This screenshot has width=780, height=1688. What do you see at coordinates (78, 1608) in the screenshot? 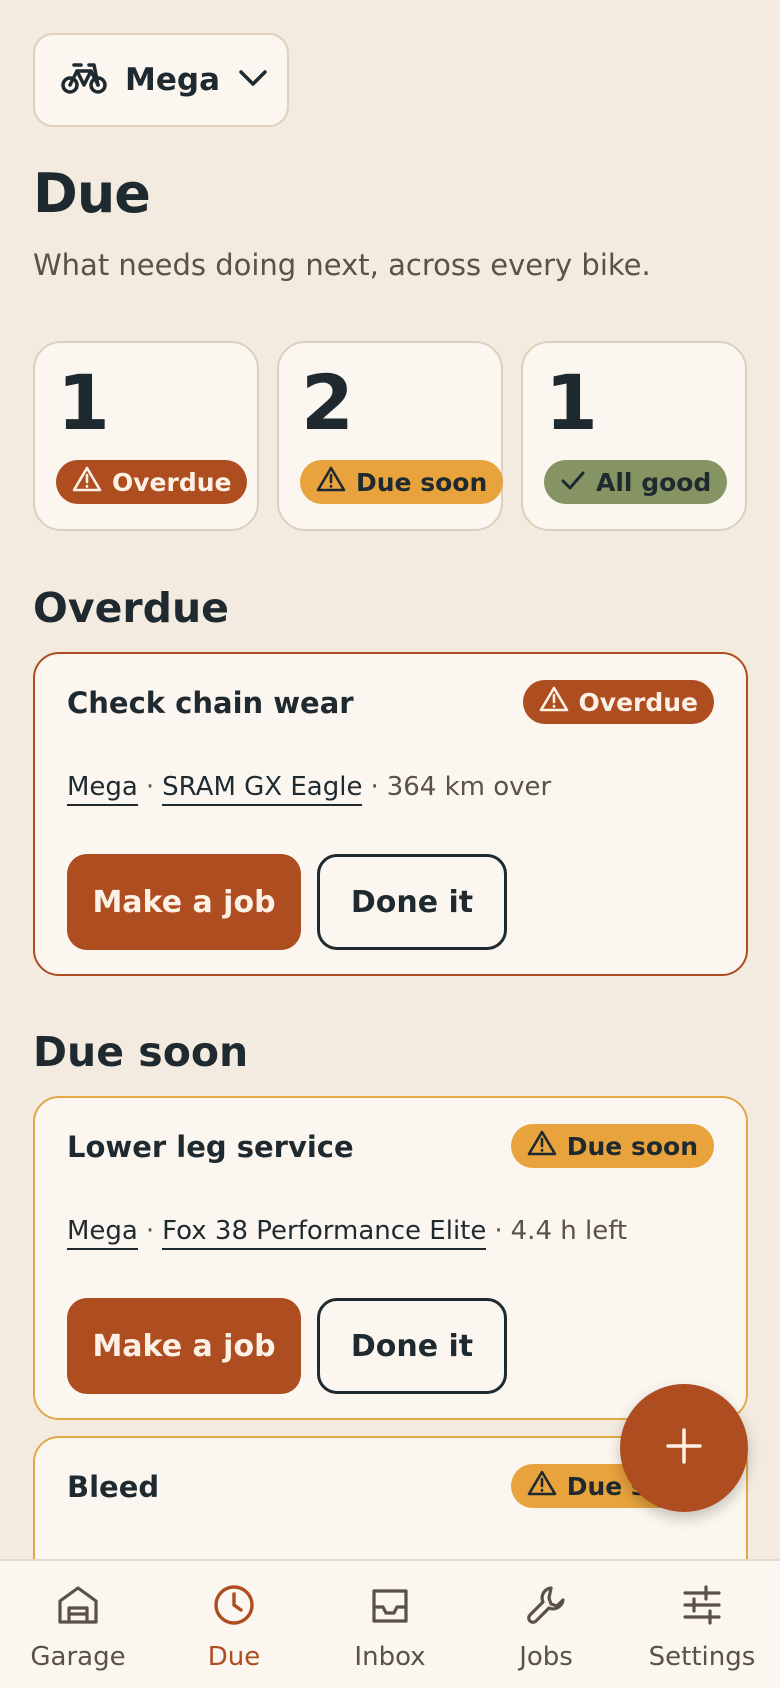
I see `garage-icon` at bounding box center [78, 1608].